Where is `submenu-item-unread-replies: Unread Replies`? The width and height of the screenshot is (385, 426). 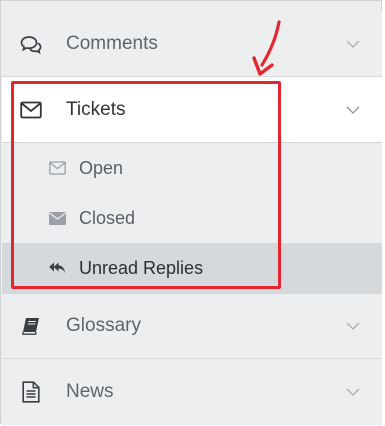
submenu-item-unread-replies: Unread Replies is located at coordinates (192, 268).